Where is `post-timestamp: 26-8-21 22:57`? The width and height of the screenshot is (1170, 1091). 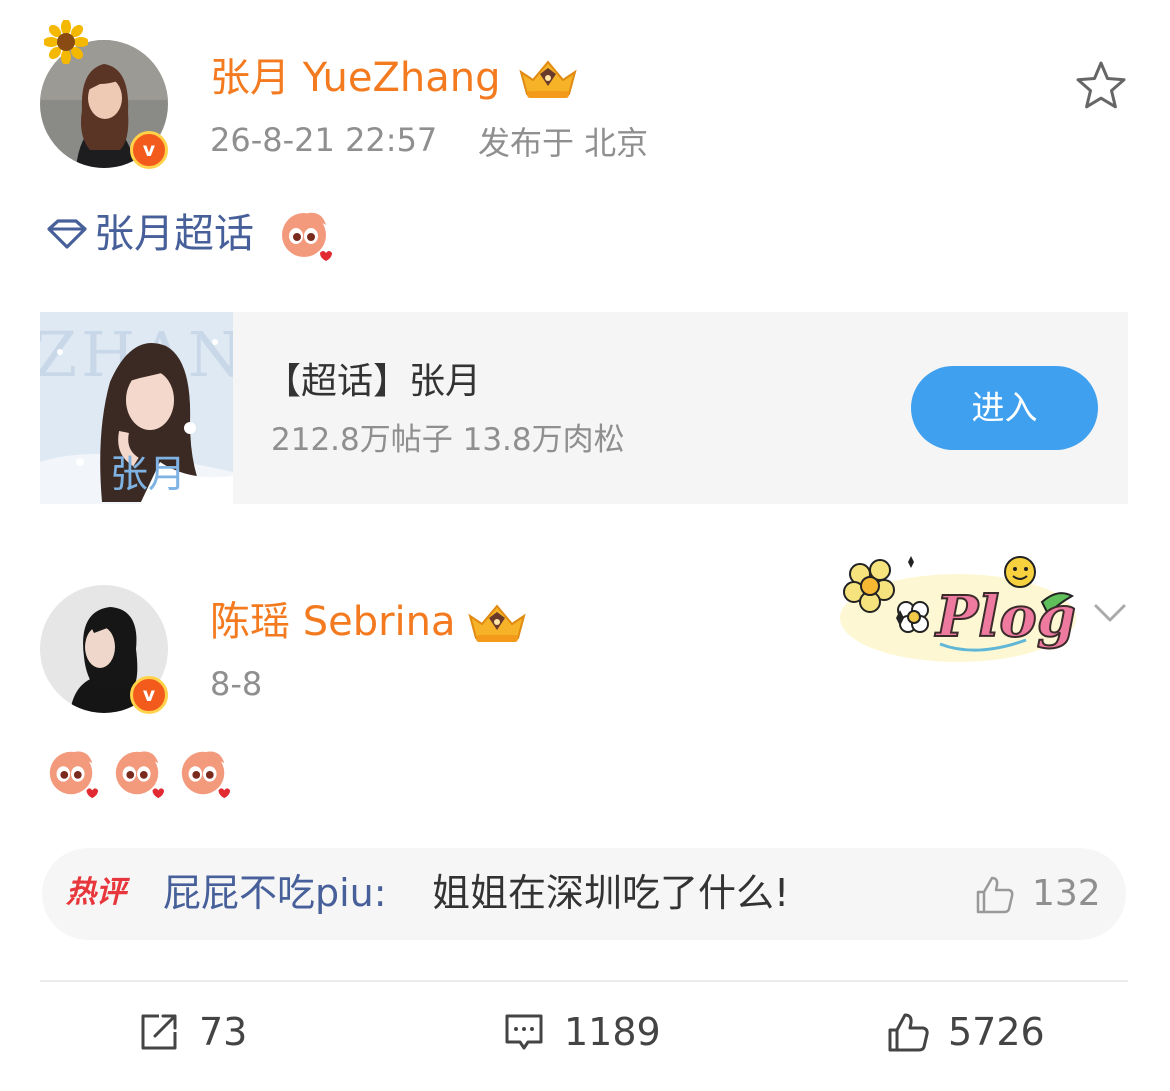 post-timestamp: 26-8-21 22:57 is located at coordinates (324, 140).